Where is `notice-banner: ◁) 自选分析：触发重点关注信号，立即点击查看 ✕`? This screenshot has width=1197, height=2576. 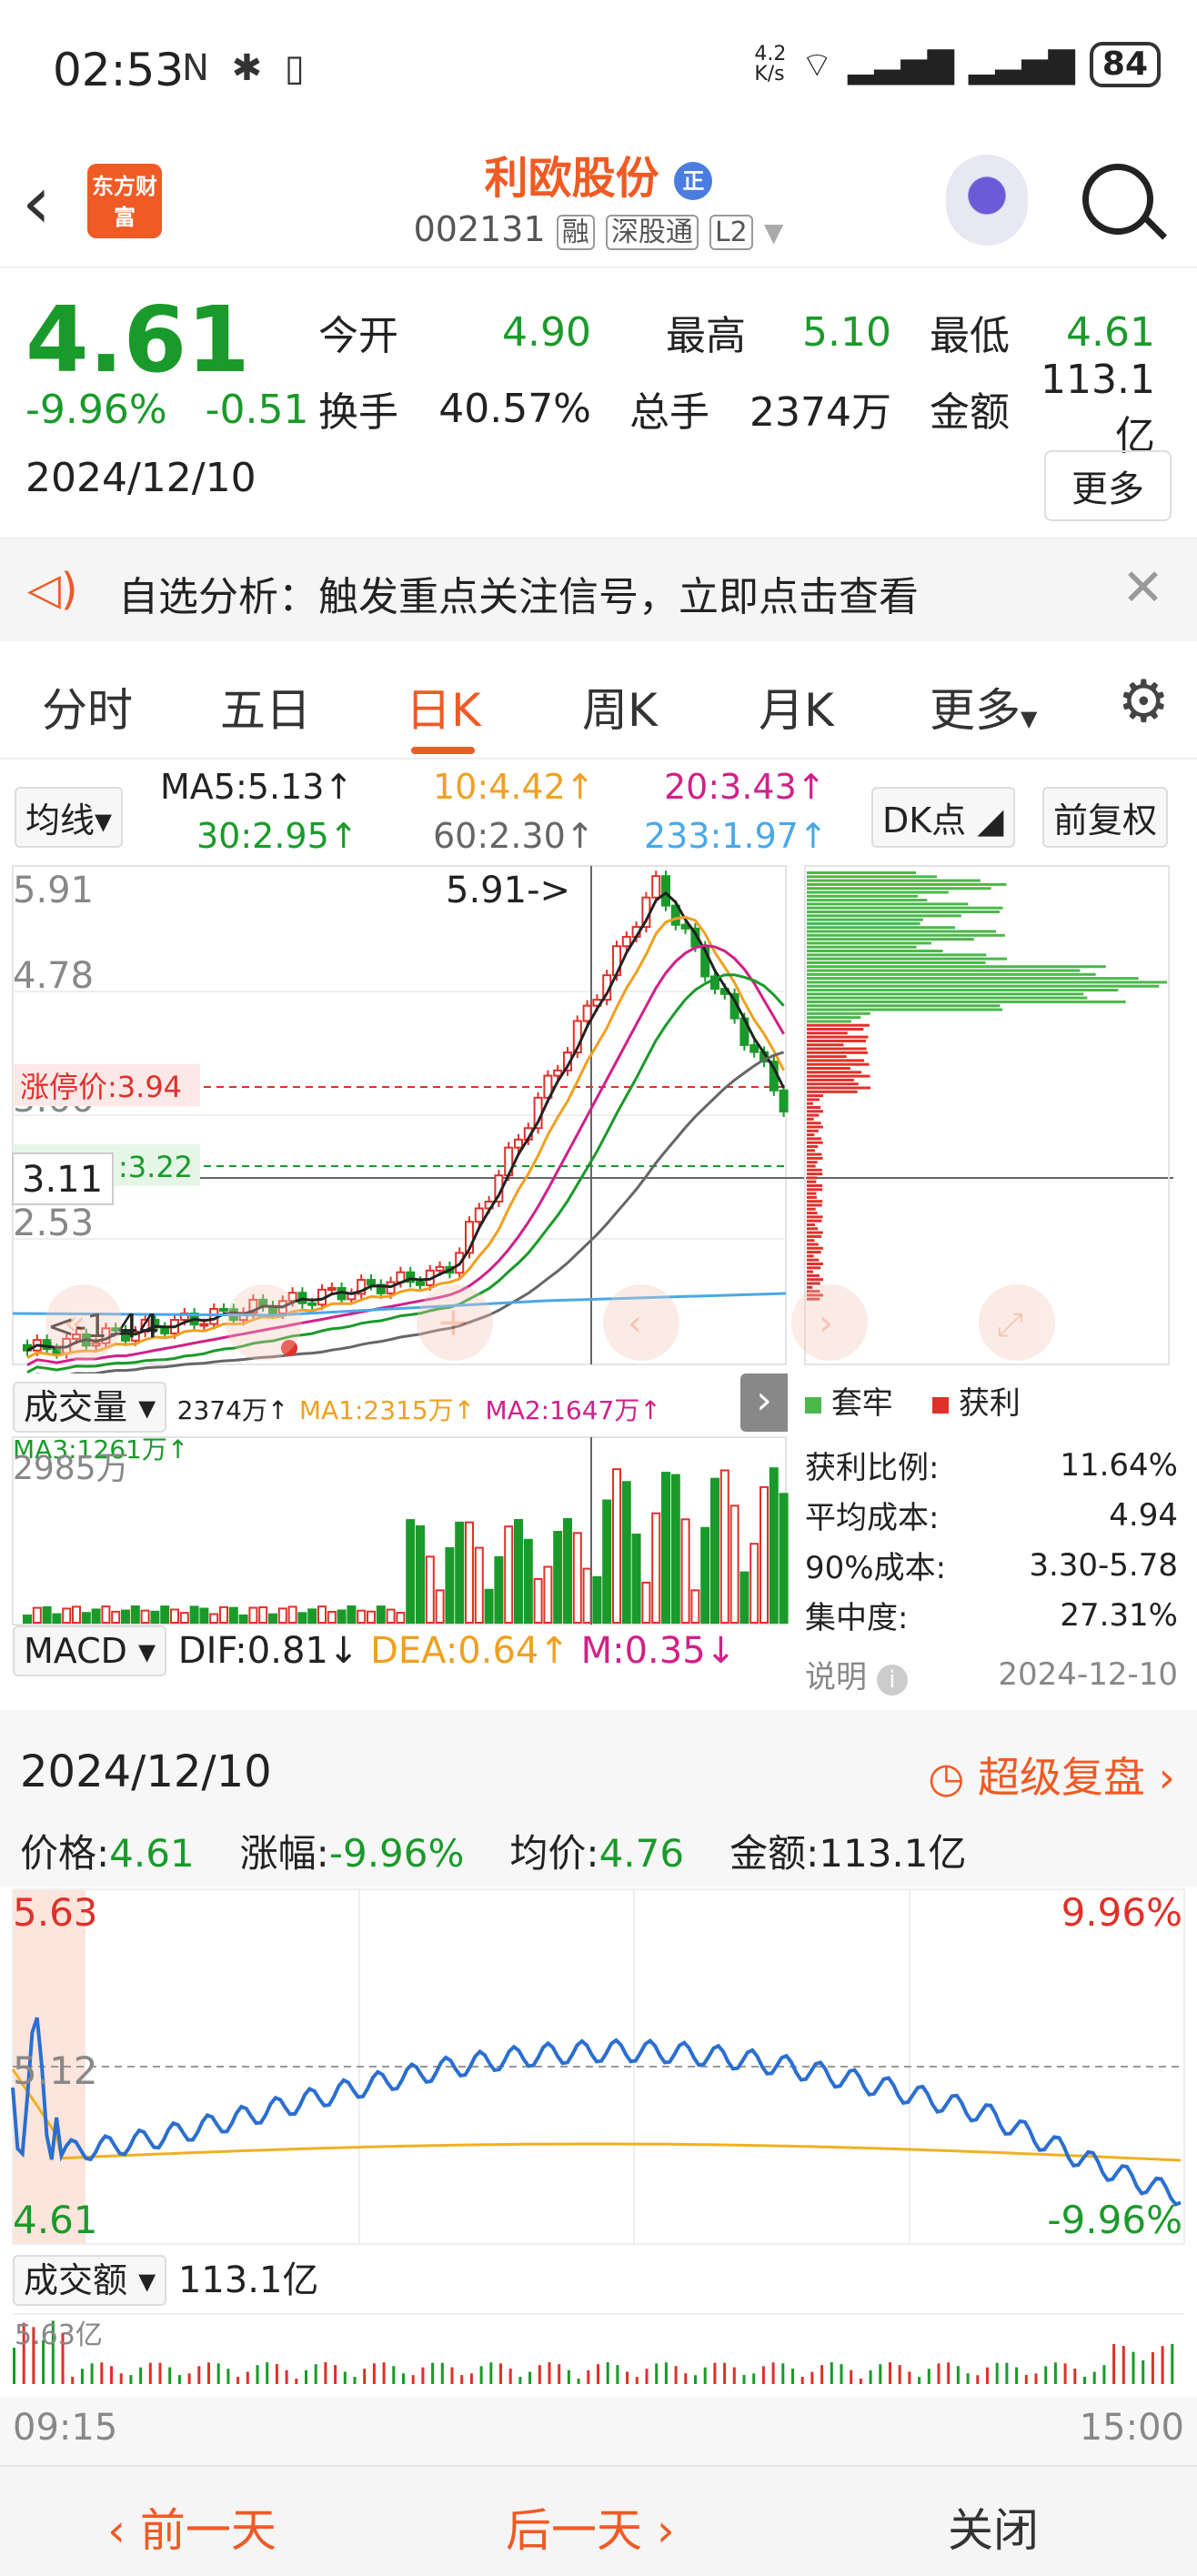 notice-banner: ◁) 自选分析：触发重点关注信号，立即点击查看 ✕ is located at coordinates (598, 589).